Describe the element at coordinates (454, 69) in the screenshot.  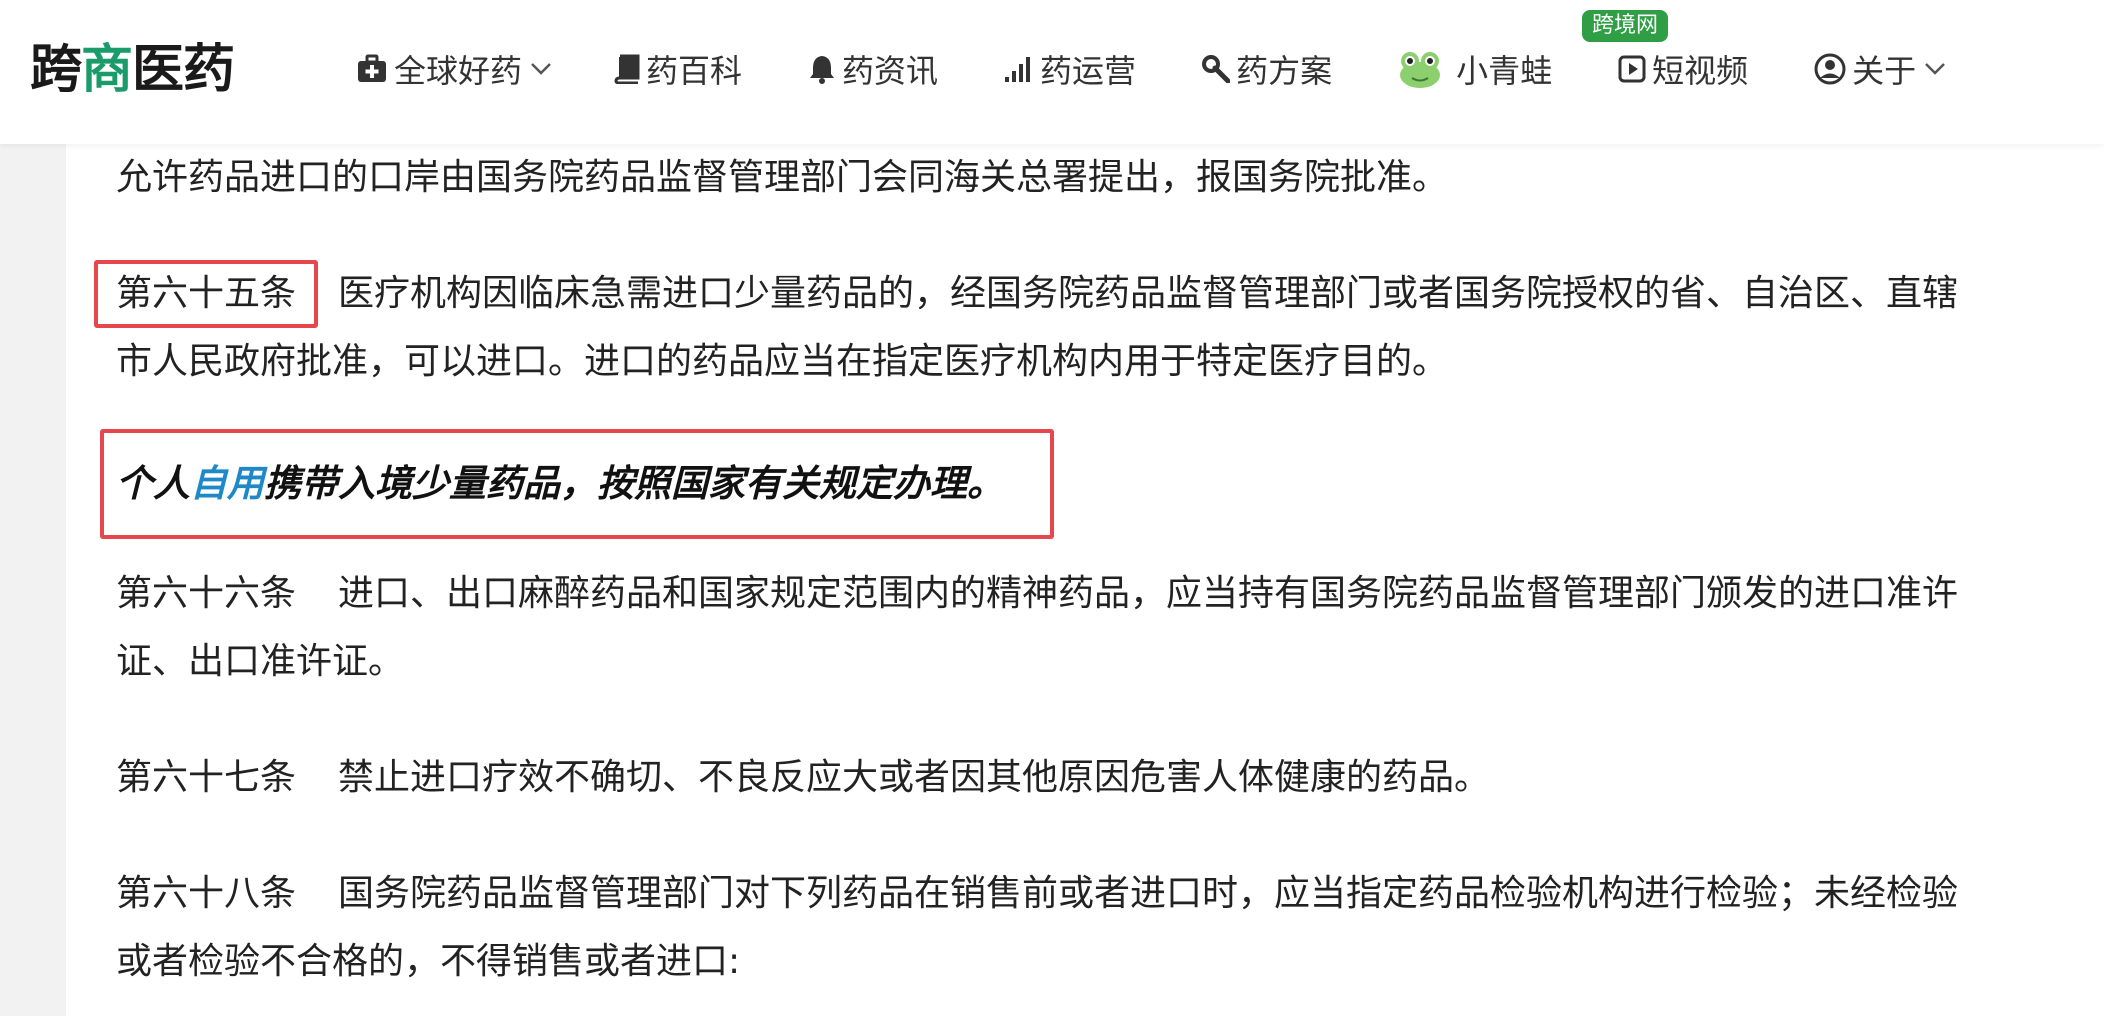
I see `nav-global-drugs: 全球好药` at that location.